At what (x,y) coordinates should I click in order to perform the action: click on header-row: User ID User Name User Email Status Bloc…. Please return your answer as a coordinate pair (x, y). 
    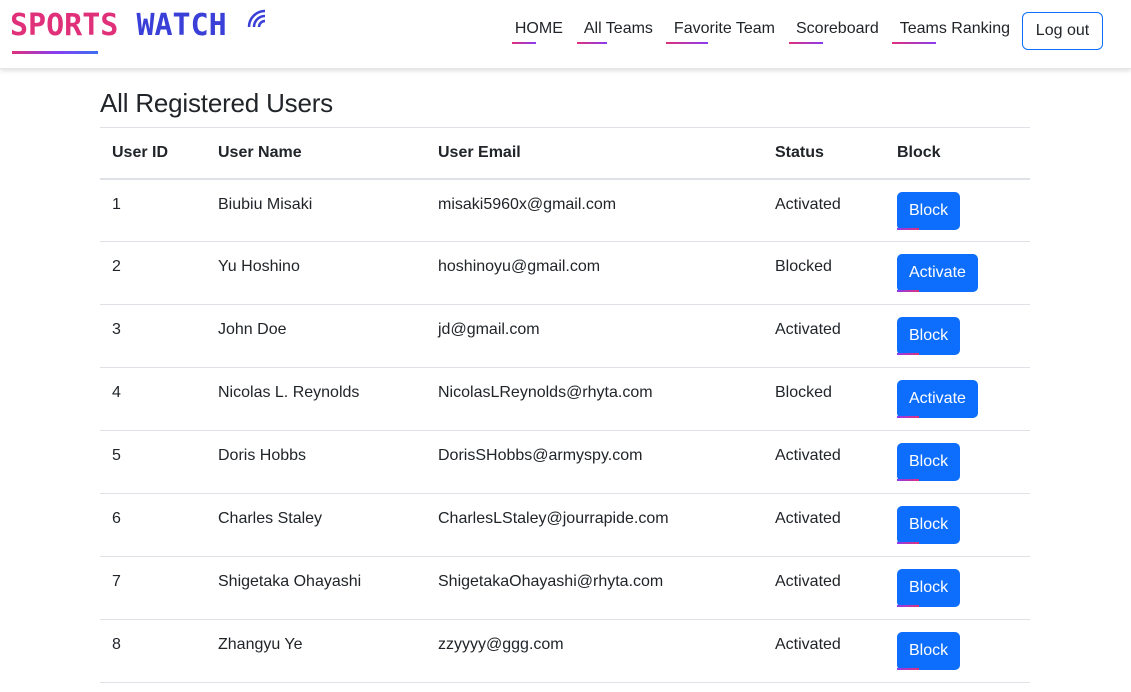
    Looking at the image, I should click on (565, 153).